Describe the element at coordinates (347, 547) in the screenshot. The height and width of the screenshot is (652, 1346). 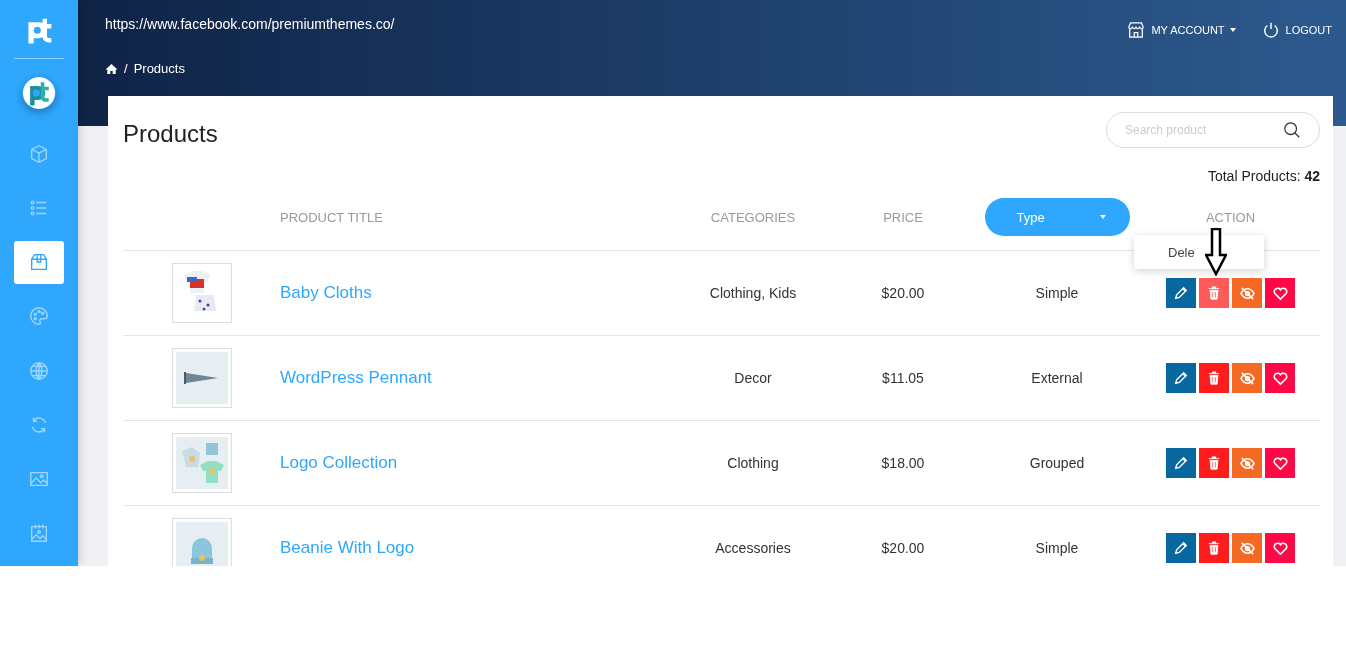
I see `product-title-link: Beanie With Logo` at that location.